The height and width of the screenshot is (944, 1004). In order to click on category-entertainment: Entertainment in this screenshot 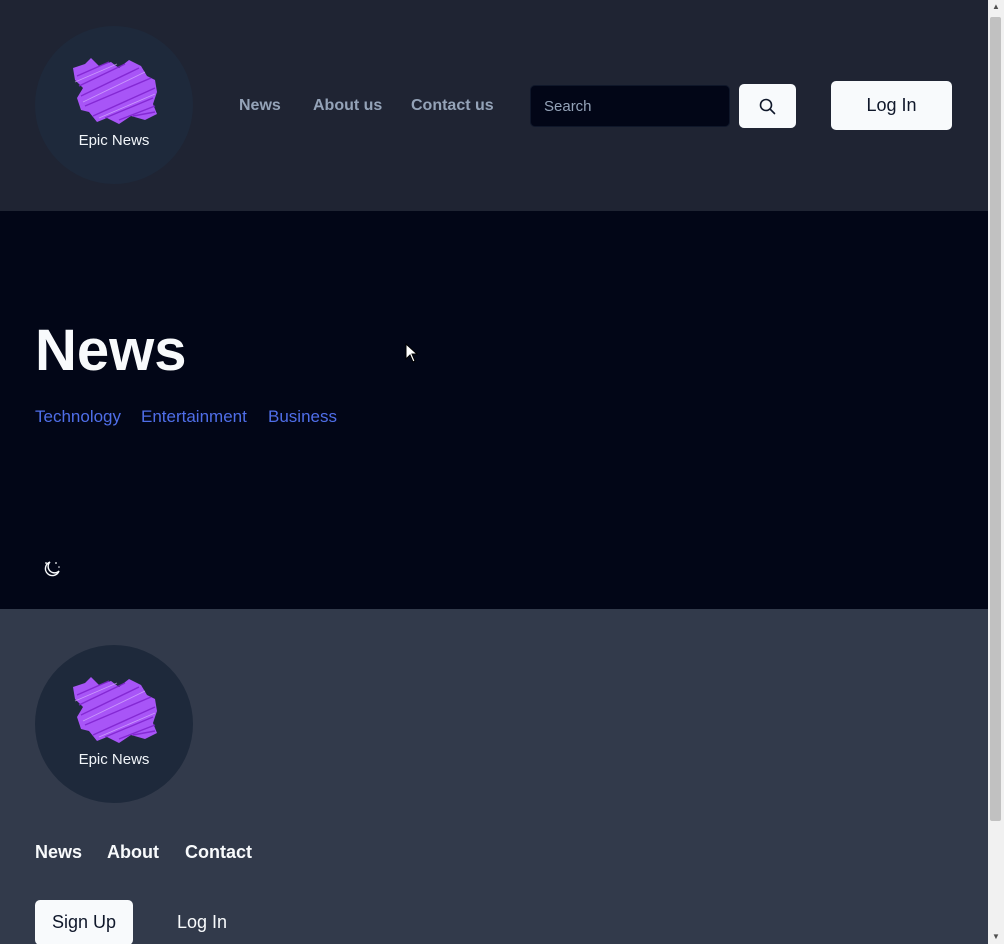, I will do `click(194, 417)`.